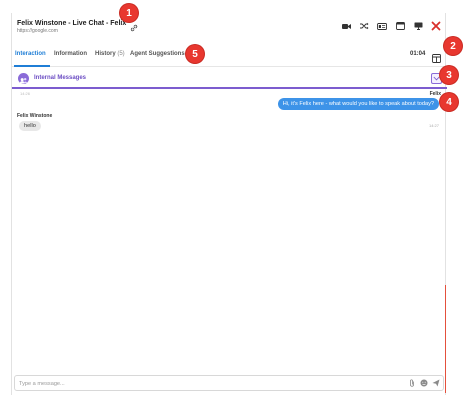 This screenshot has height=403, width=474. Describe the element at coordinates (436, 56) in the screenshot. I see `layout-icon` at that location.